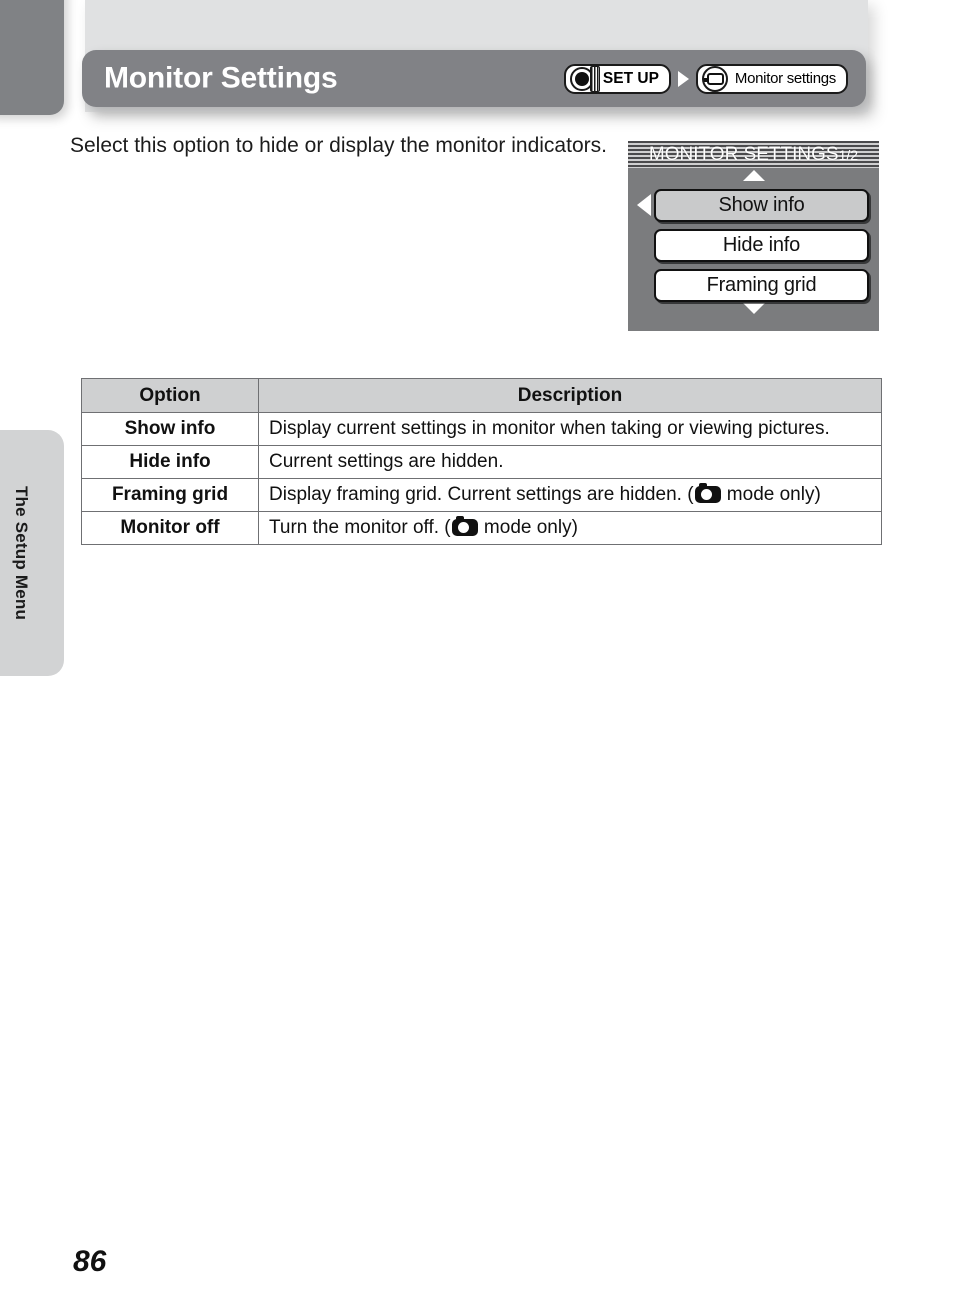  I want to click on breadcrumb: SET UP Monitor settings, so click(705, 78).